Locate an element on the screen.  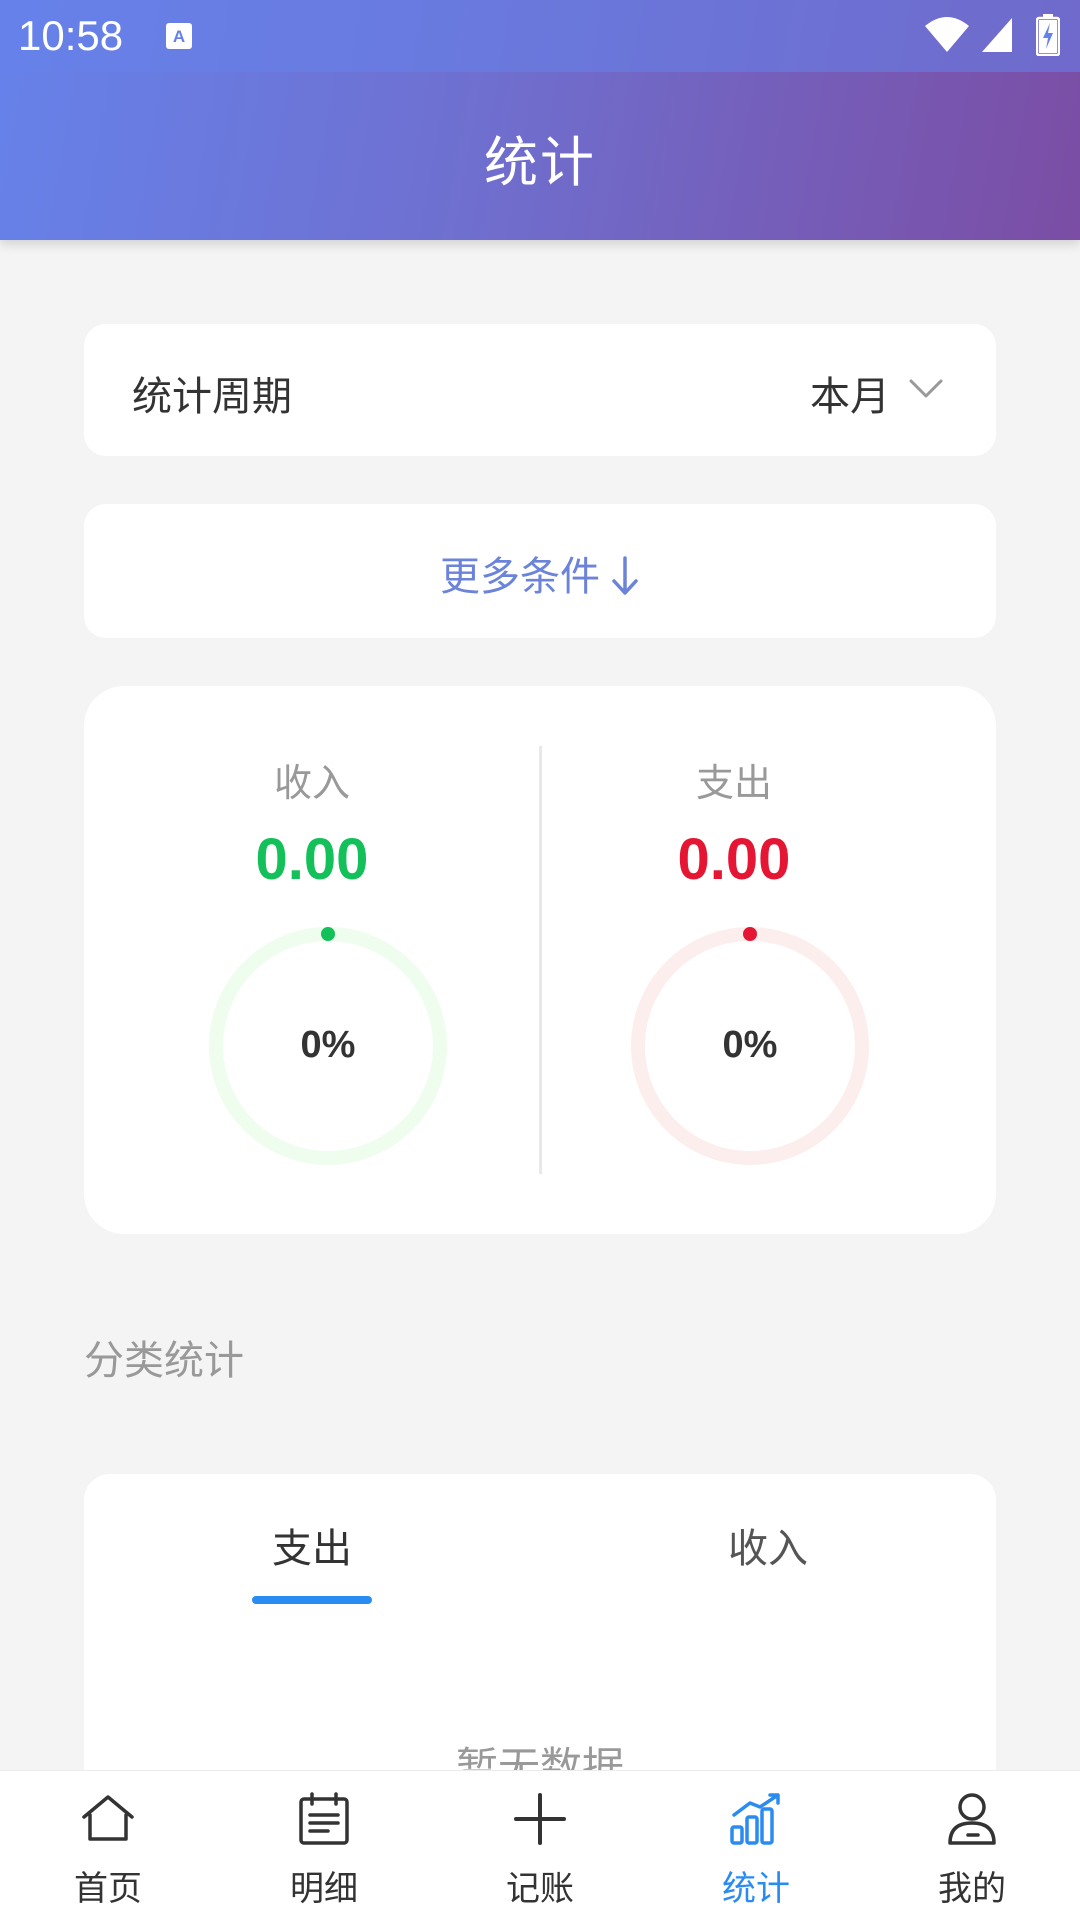
expense-amount: 0.00 is located at coordinates (734, 859).